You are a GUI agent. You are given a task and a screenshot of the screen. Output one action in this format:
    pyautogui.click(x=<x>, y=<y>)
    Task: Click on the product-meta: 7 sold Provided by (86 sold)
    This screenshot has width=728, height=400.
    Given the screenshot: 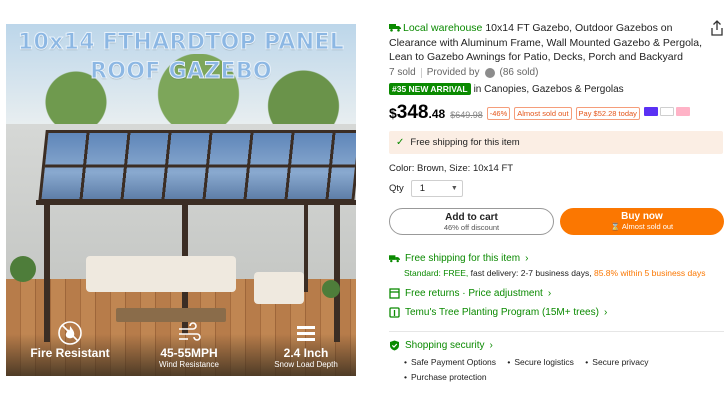 What is the action you would take?
    pyautogui.click(x=463, y=72)
    